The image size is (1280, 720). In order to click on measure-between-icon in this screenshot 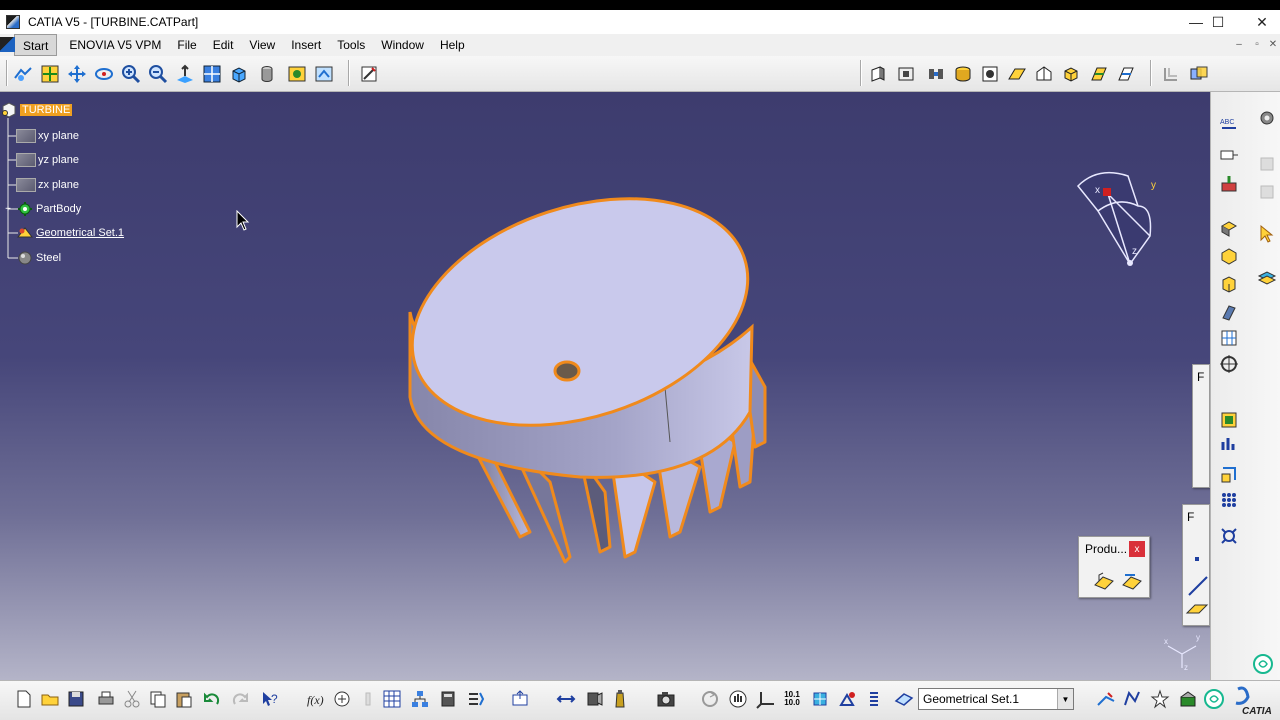, I will do `click(566, 699)`.